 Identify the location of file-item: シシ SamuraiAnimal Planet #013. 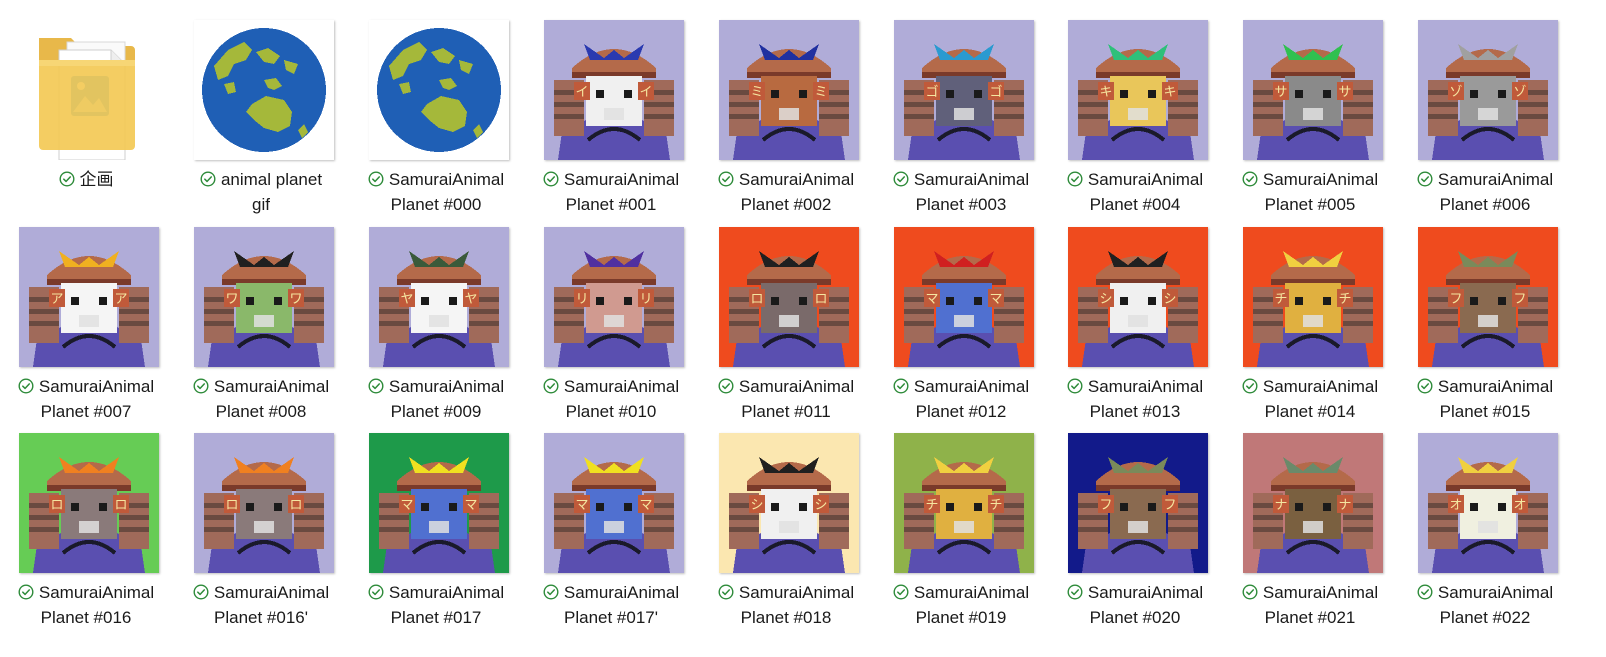
(1135, 314).